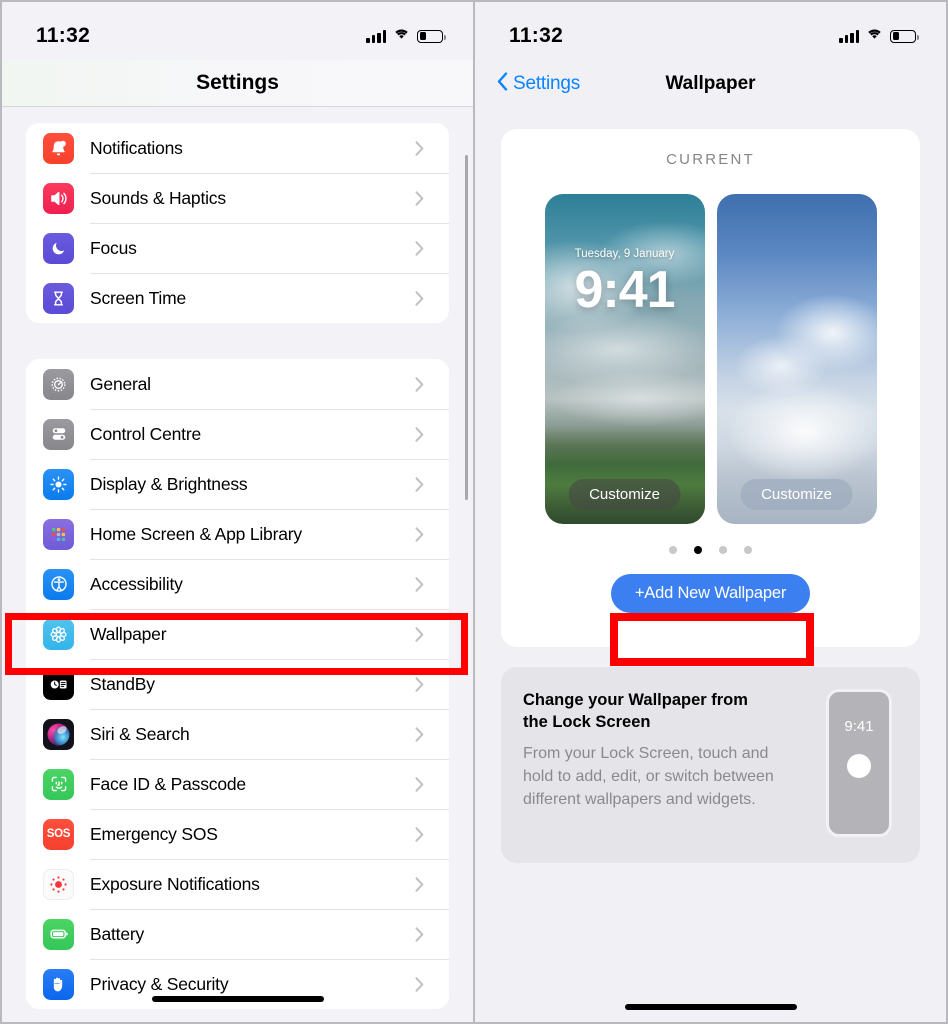  Describe the element at coordinates (237, 198) in the screenshot. I see `sidebar-item-sounds-haptics: Sounds & Haptics` at that location.